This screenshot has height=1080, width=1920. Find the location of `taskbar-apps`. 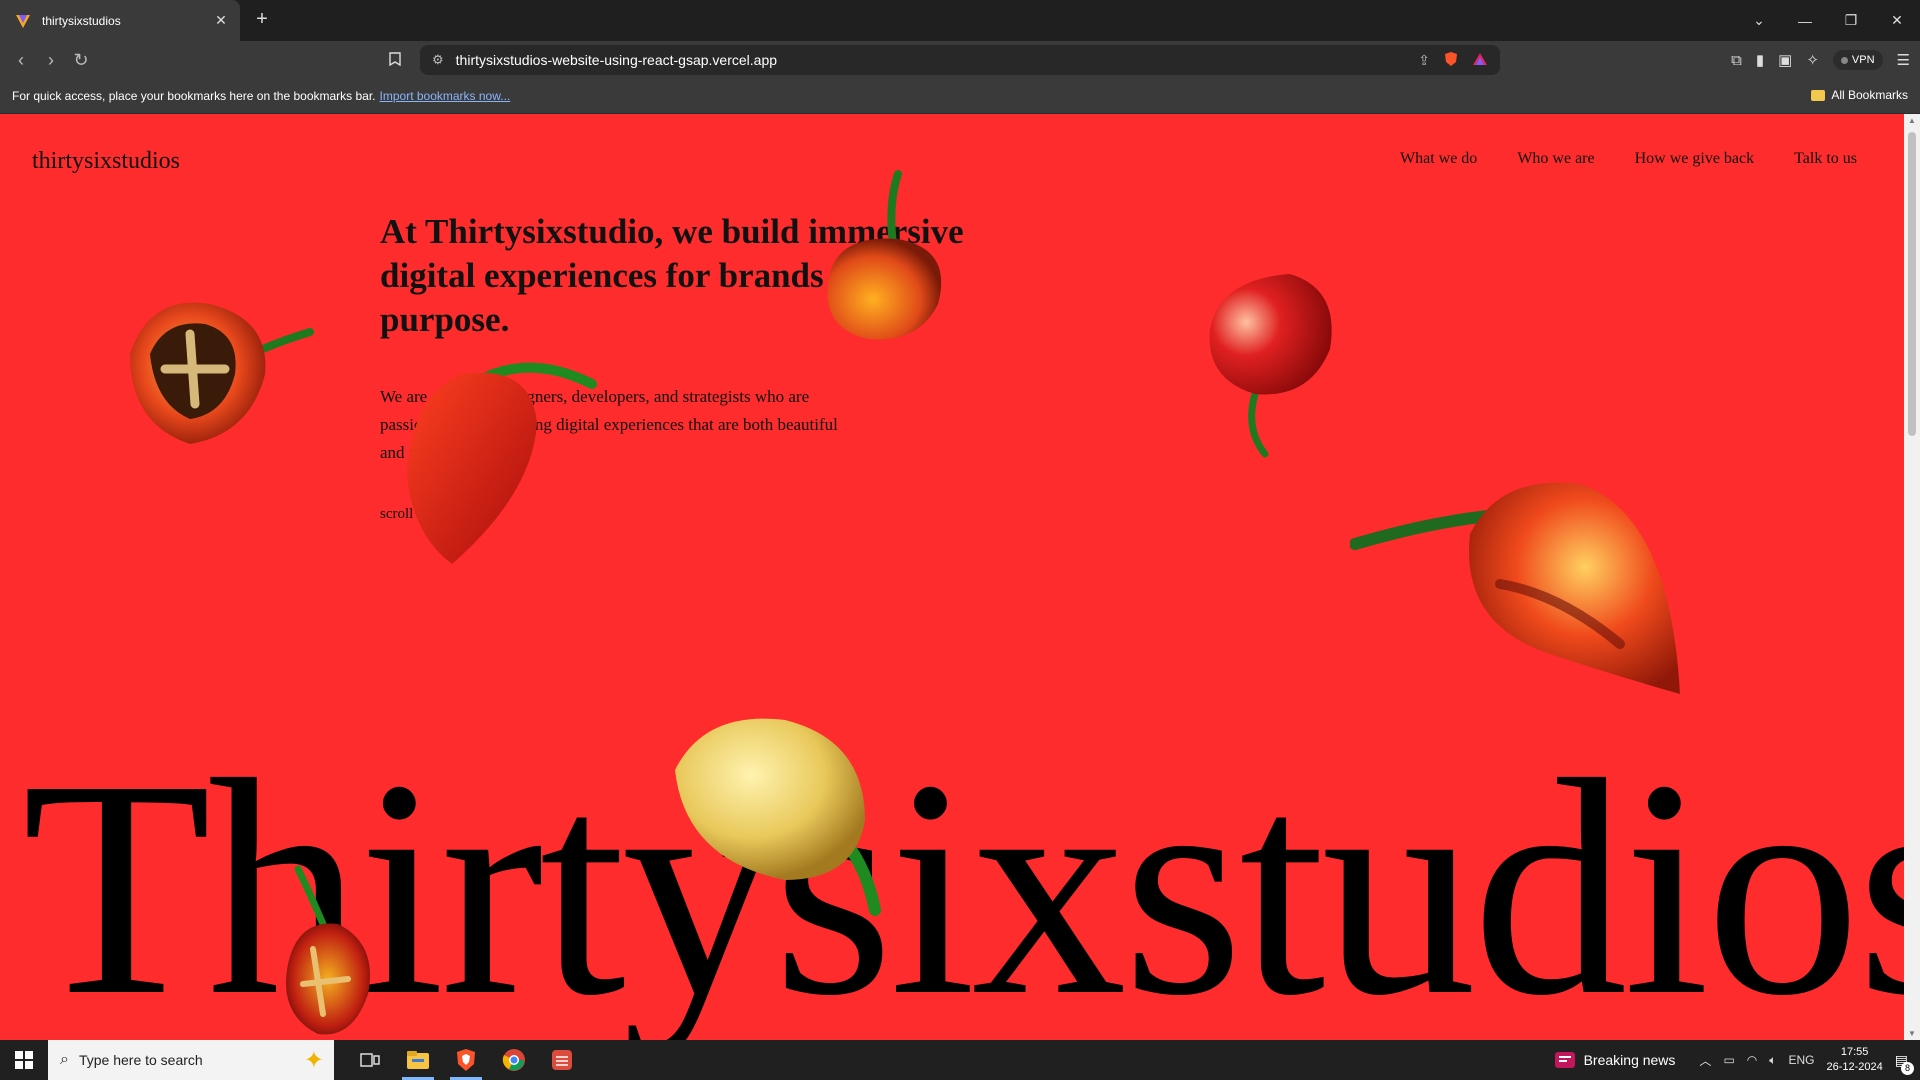

taskbar-apps is located at coordinates (466, 1060).